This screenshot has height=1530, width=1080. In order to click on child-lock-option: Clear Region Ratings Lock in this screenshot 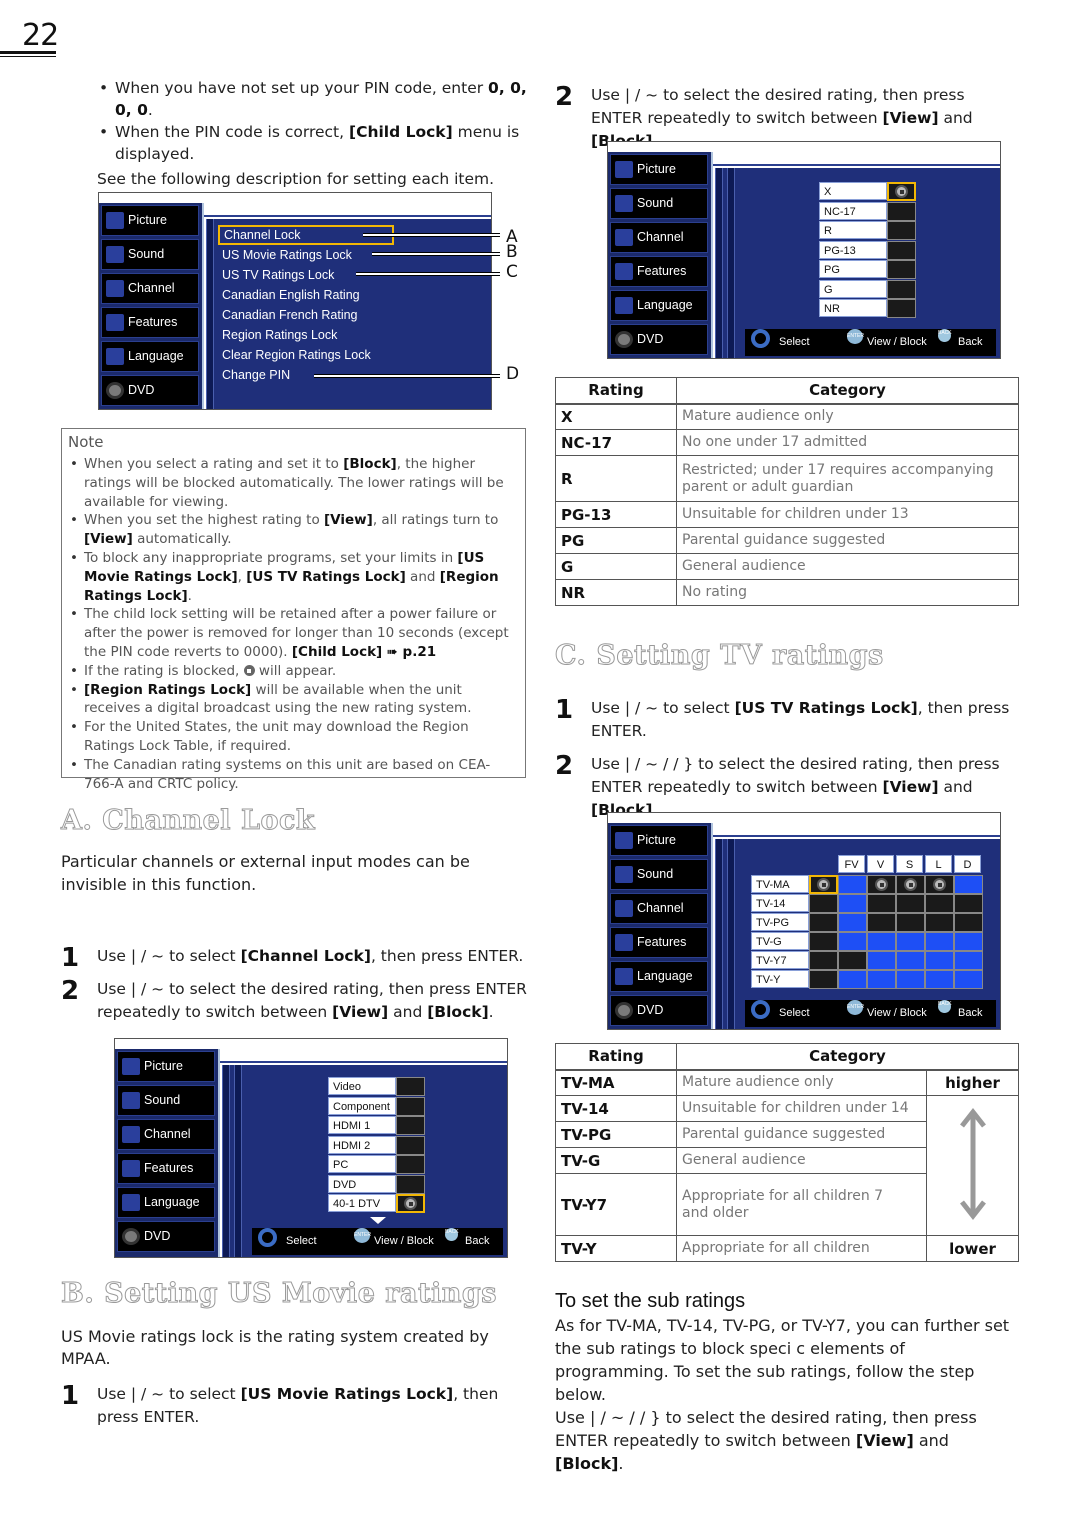, I will do `click(296, 355)`.